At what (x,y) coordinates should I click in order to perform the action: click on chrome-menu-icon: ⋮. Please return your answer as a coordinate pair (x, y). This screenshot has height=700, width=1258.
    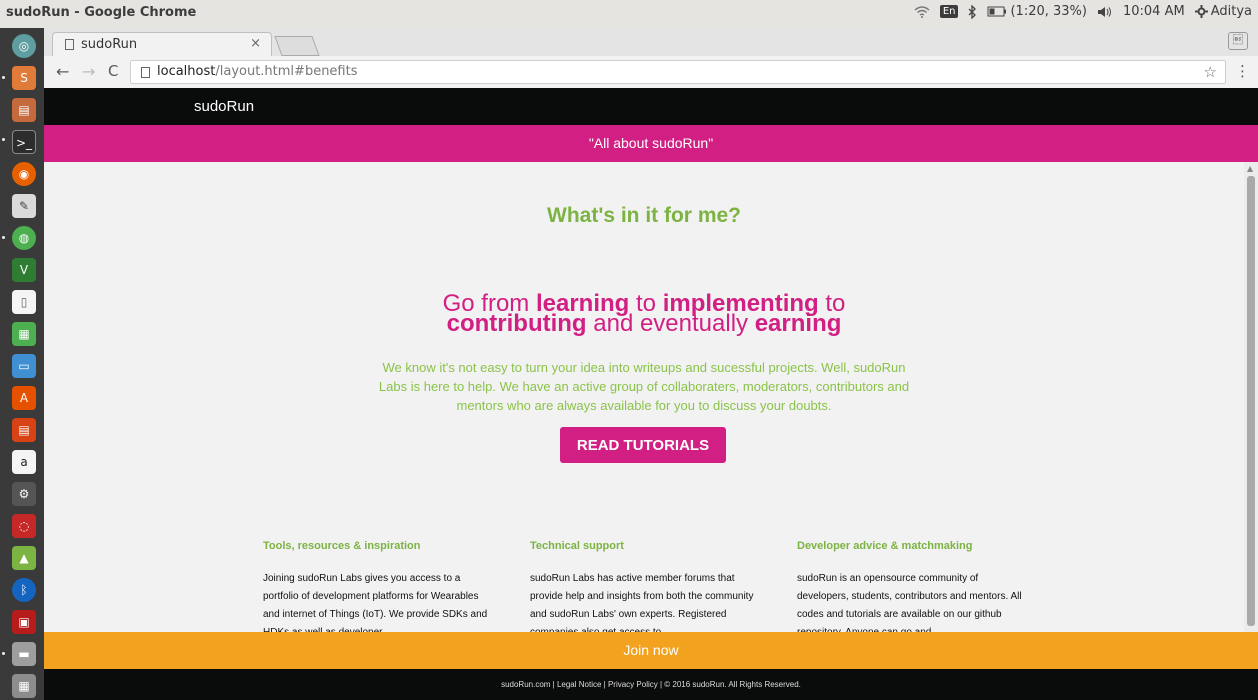
    Looking at the image, I should click on (1242, 71).